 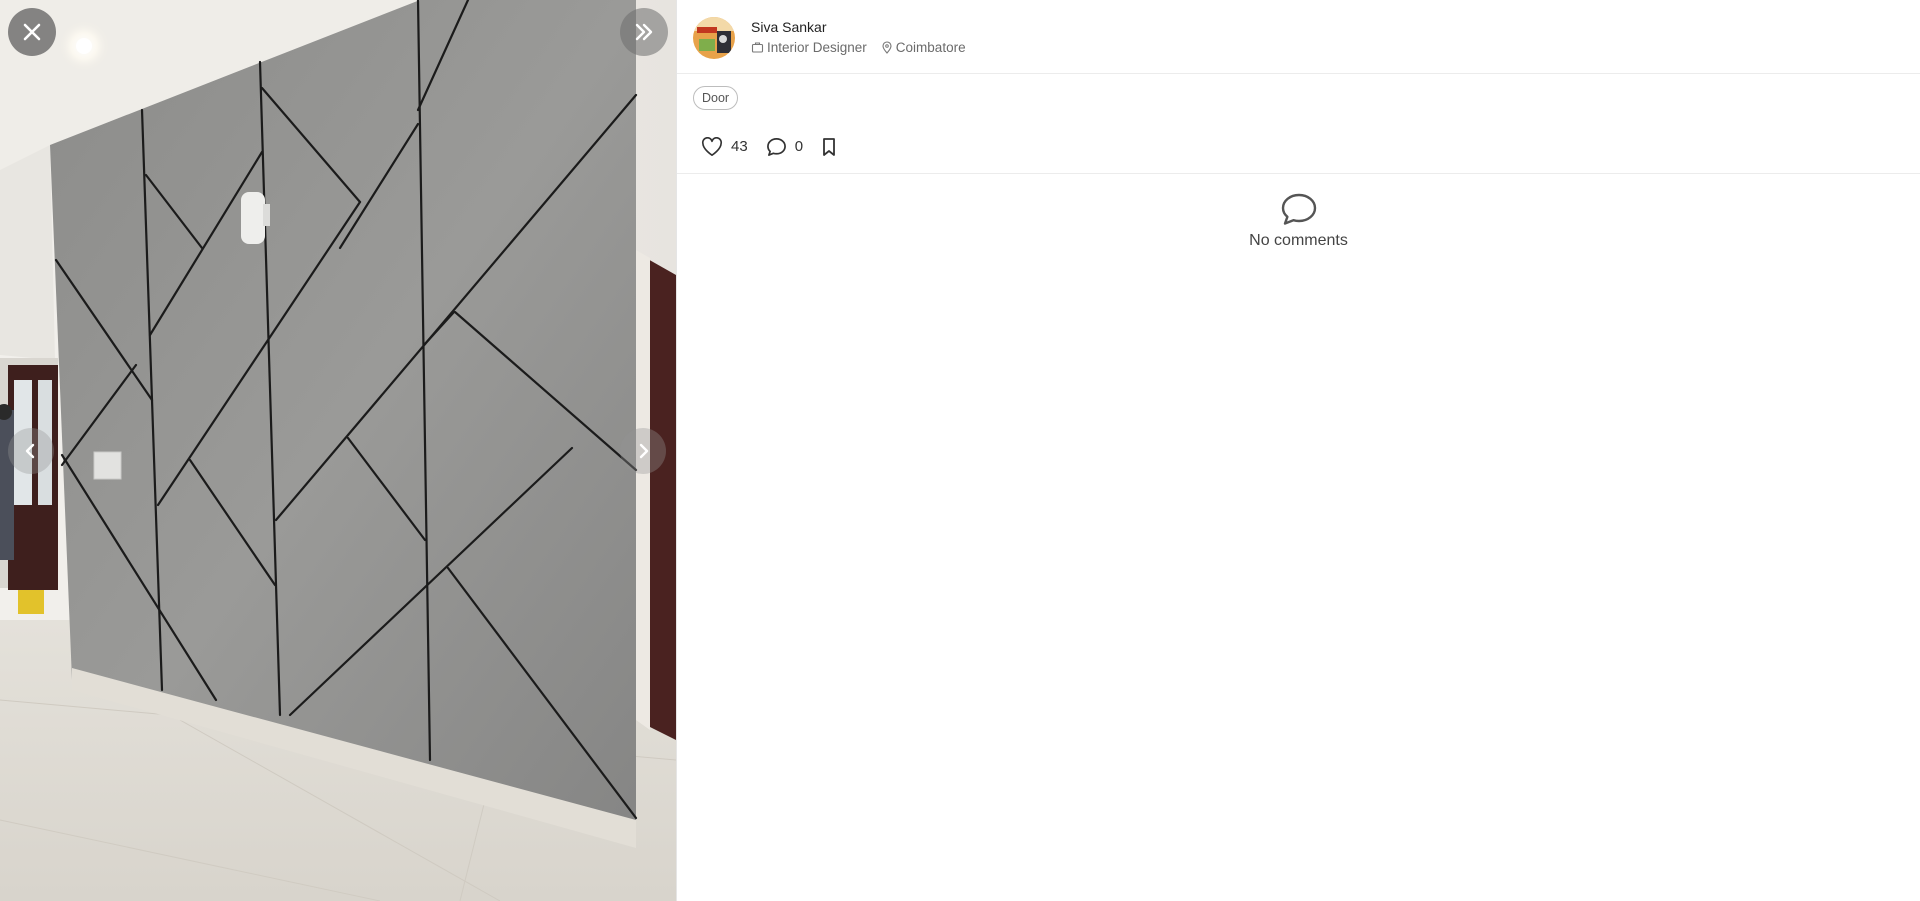 I want to click on collapse-panel-button, so click(x=644, y=32).